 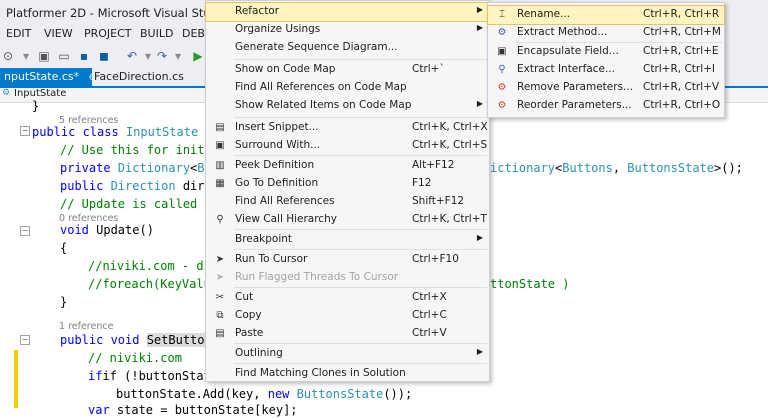 I want to click on reorder-parameters-icon: ⚙, so click(x=502, y=105).